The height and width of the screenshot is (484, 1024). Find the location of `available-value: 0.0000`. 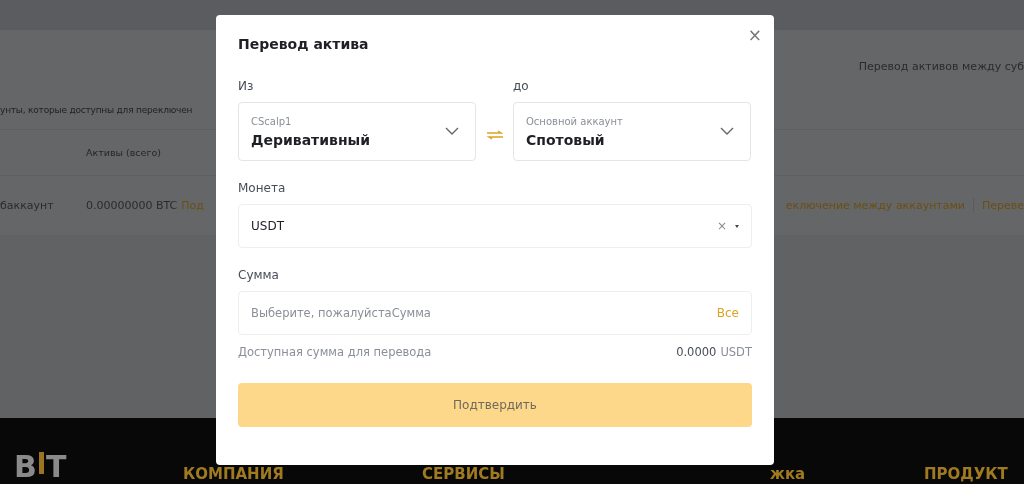

available-value: 0.0000 is located at coordinates (696, 352).